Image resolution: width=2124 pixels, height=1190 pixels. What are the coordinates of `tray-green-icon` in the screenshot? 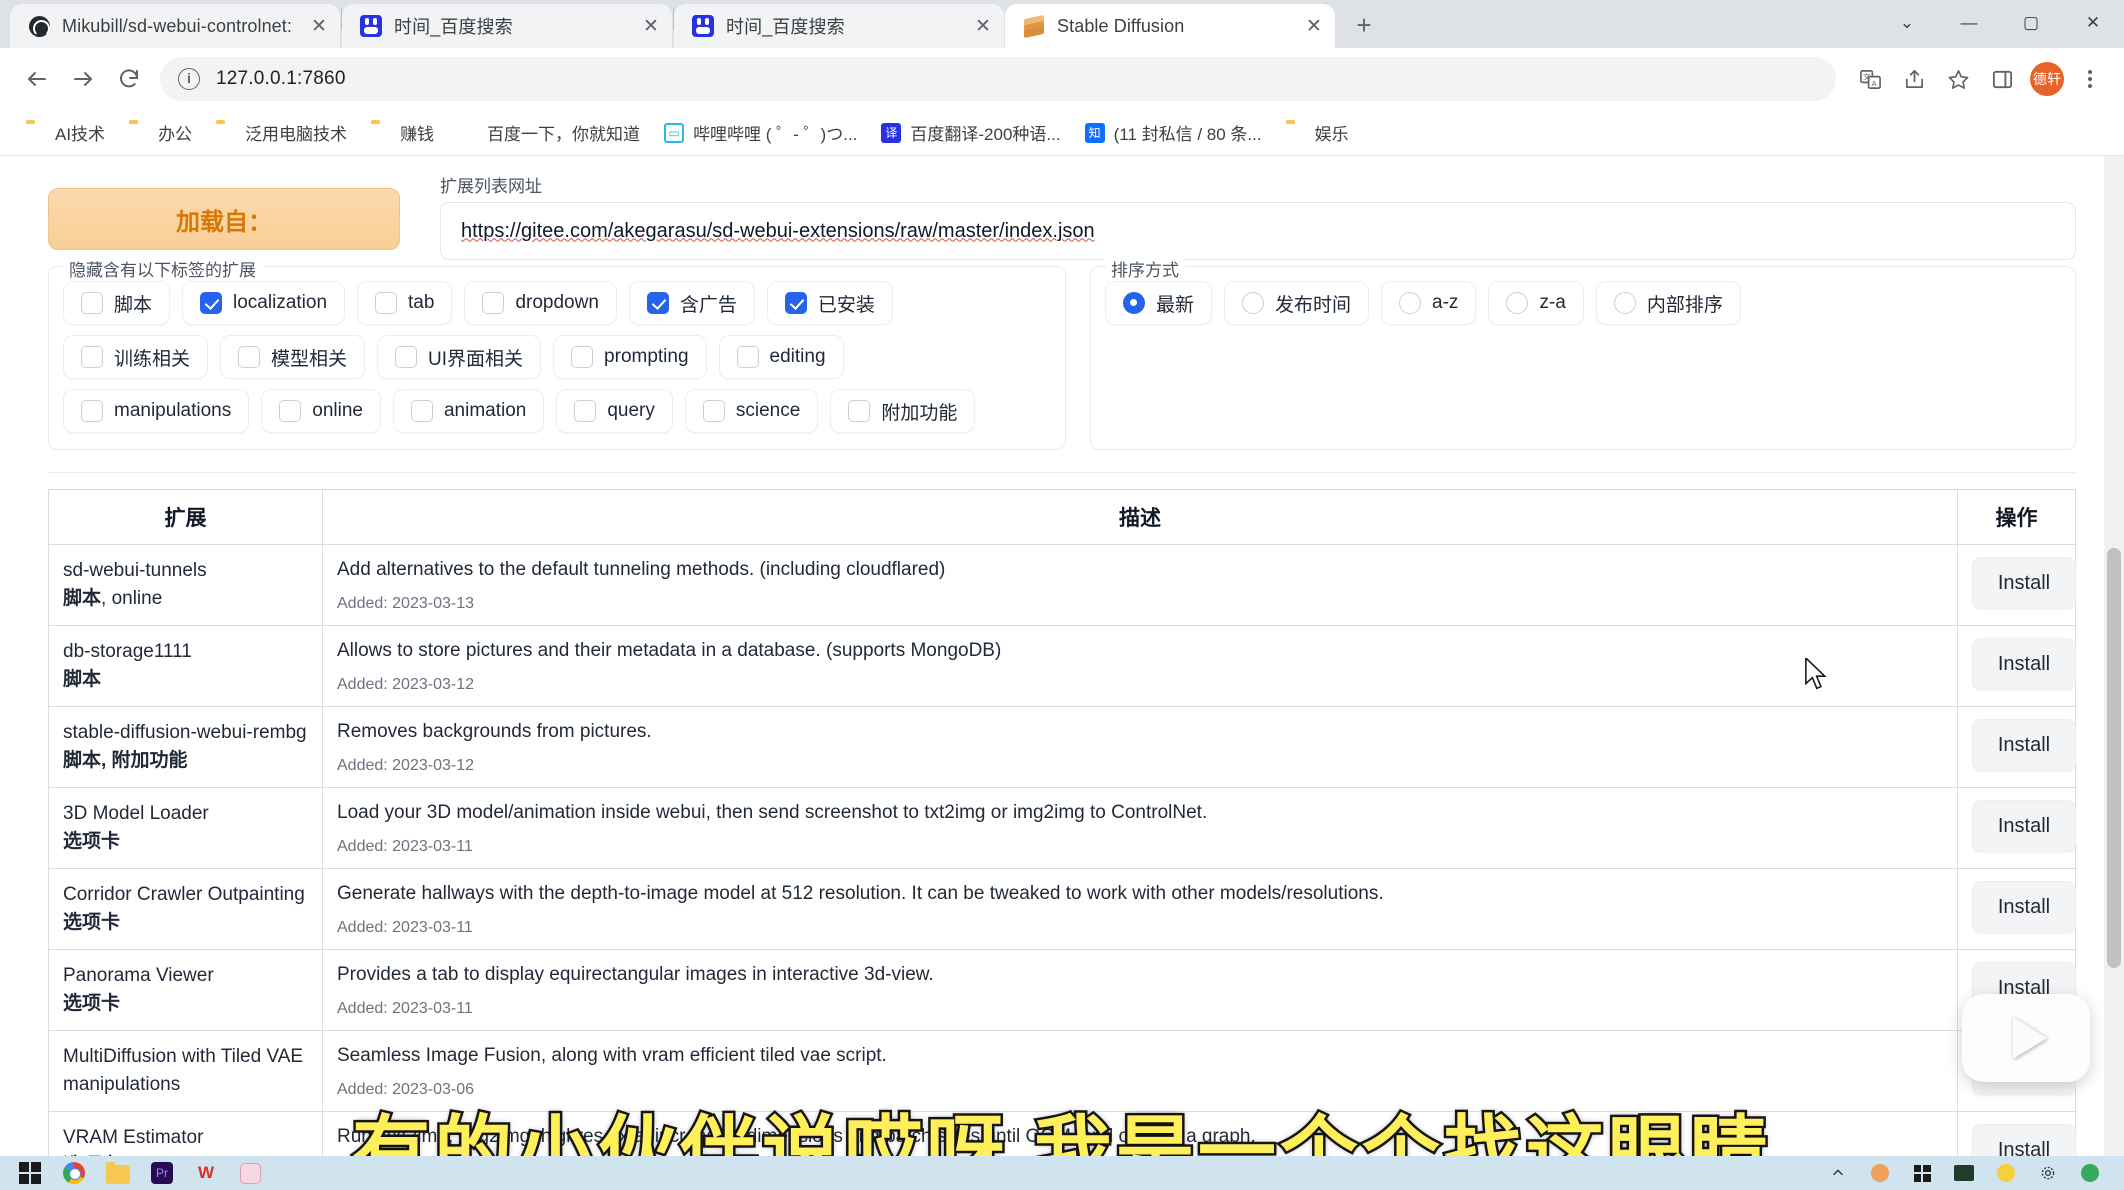 It's located at (2090, 1173).